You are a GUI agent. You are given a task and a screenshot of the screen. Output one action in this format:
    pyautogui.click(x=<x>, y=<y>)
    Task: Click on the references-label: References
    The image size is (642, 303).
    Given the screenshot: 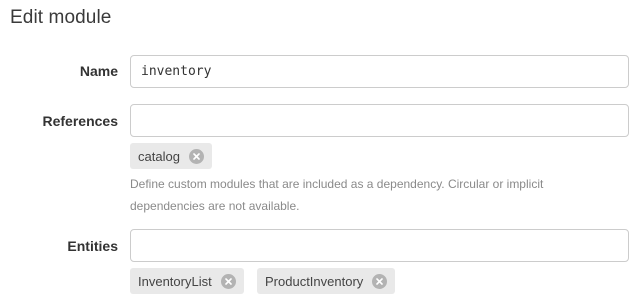 What is the action you would take?
    pyautogui.click(x=80, y=121)
    